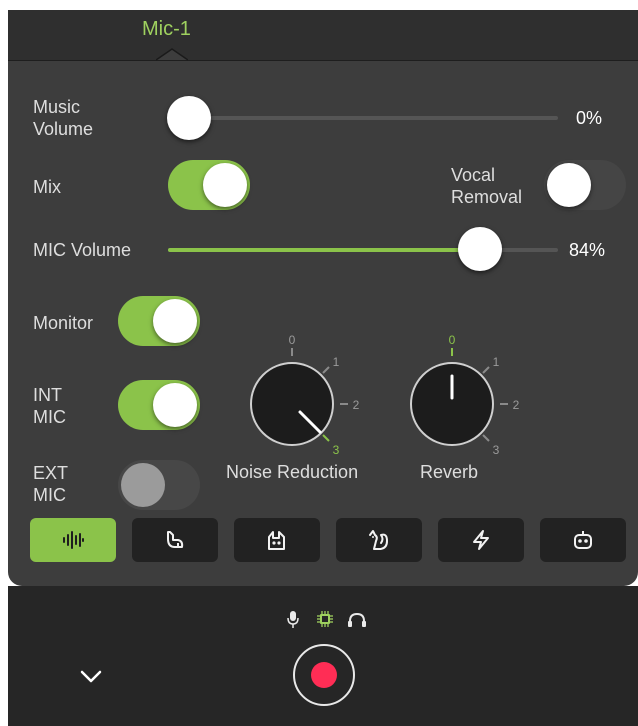 Image resolution: width=638 pixels, height=726 pixels. I want to click on reverb-label: Reverb, so click(449, 472).